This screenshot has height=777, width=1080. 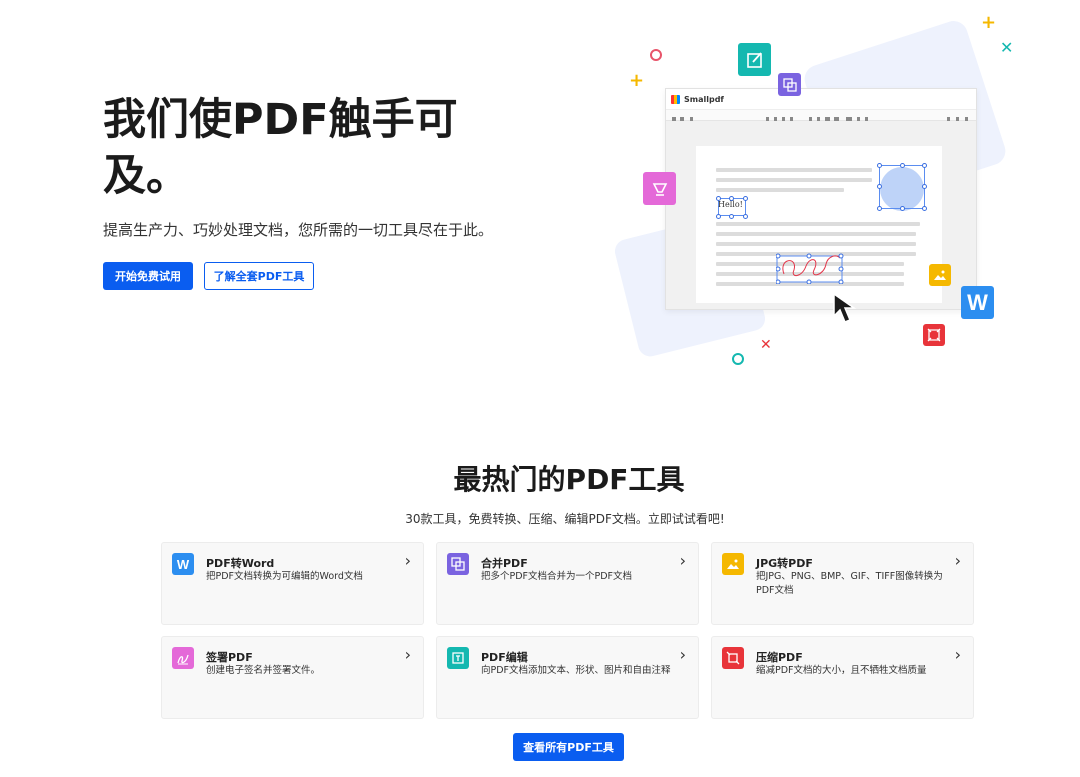 What do you see at coordinates (280, 148) in the screenshot?
I see `hero-title: 我们使PDF触手可及。` at bounding box center [280, 148].